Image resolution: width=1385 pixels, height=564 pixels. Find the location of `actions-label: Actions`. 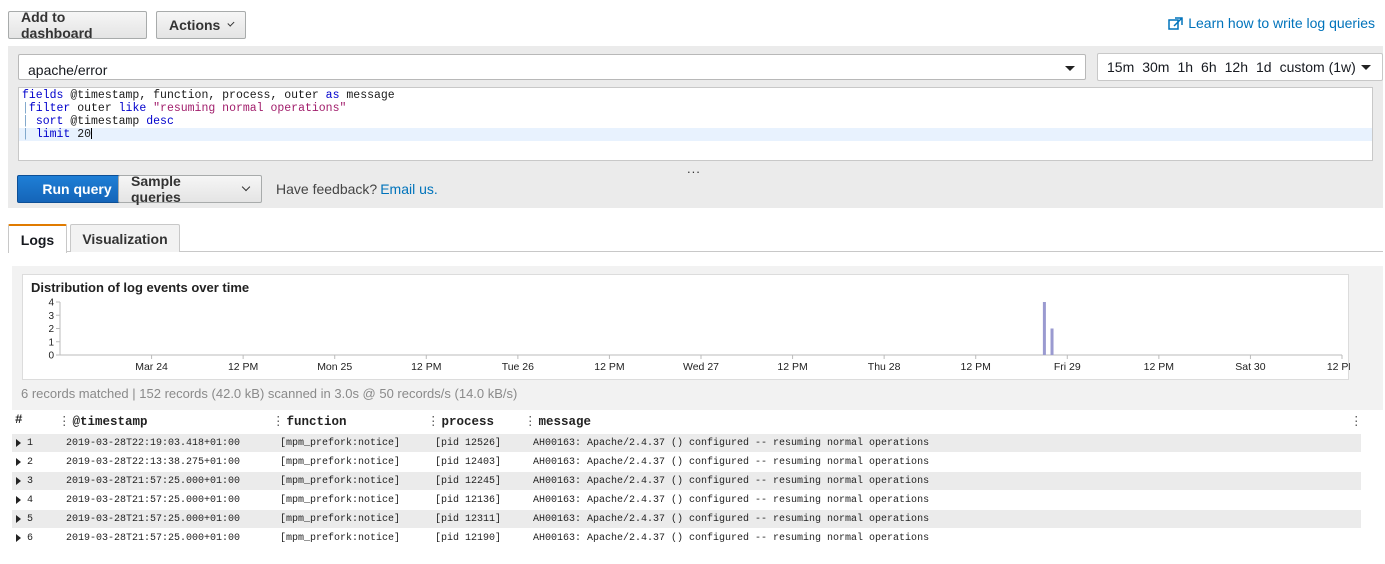

actions-label: Actions is located at coordinates (195, 25).